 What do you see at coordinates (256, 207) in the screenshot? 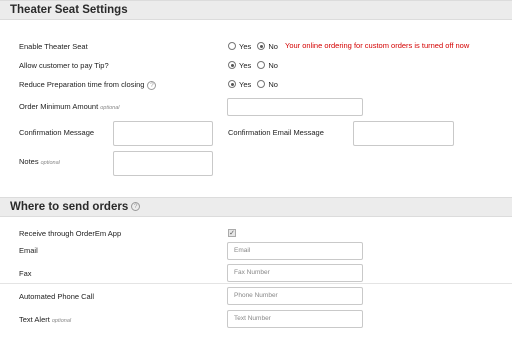
I see `where-to-send-orders-header: Where to send orders?` at bounding box center [256, 207].